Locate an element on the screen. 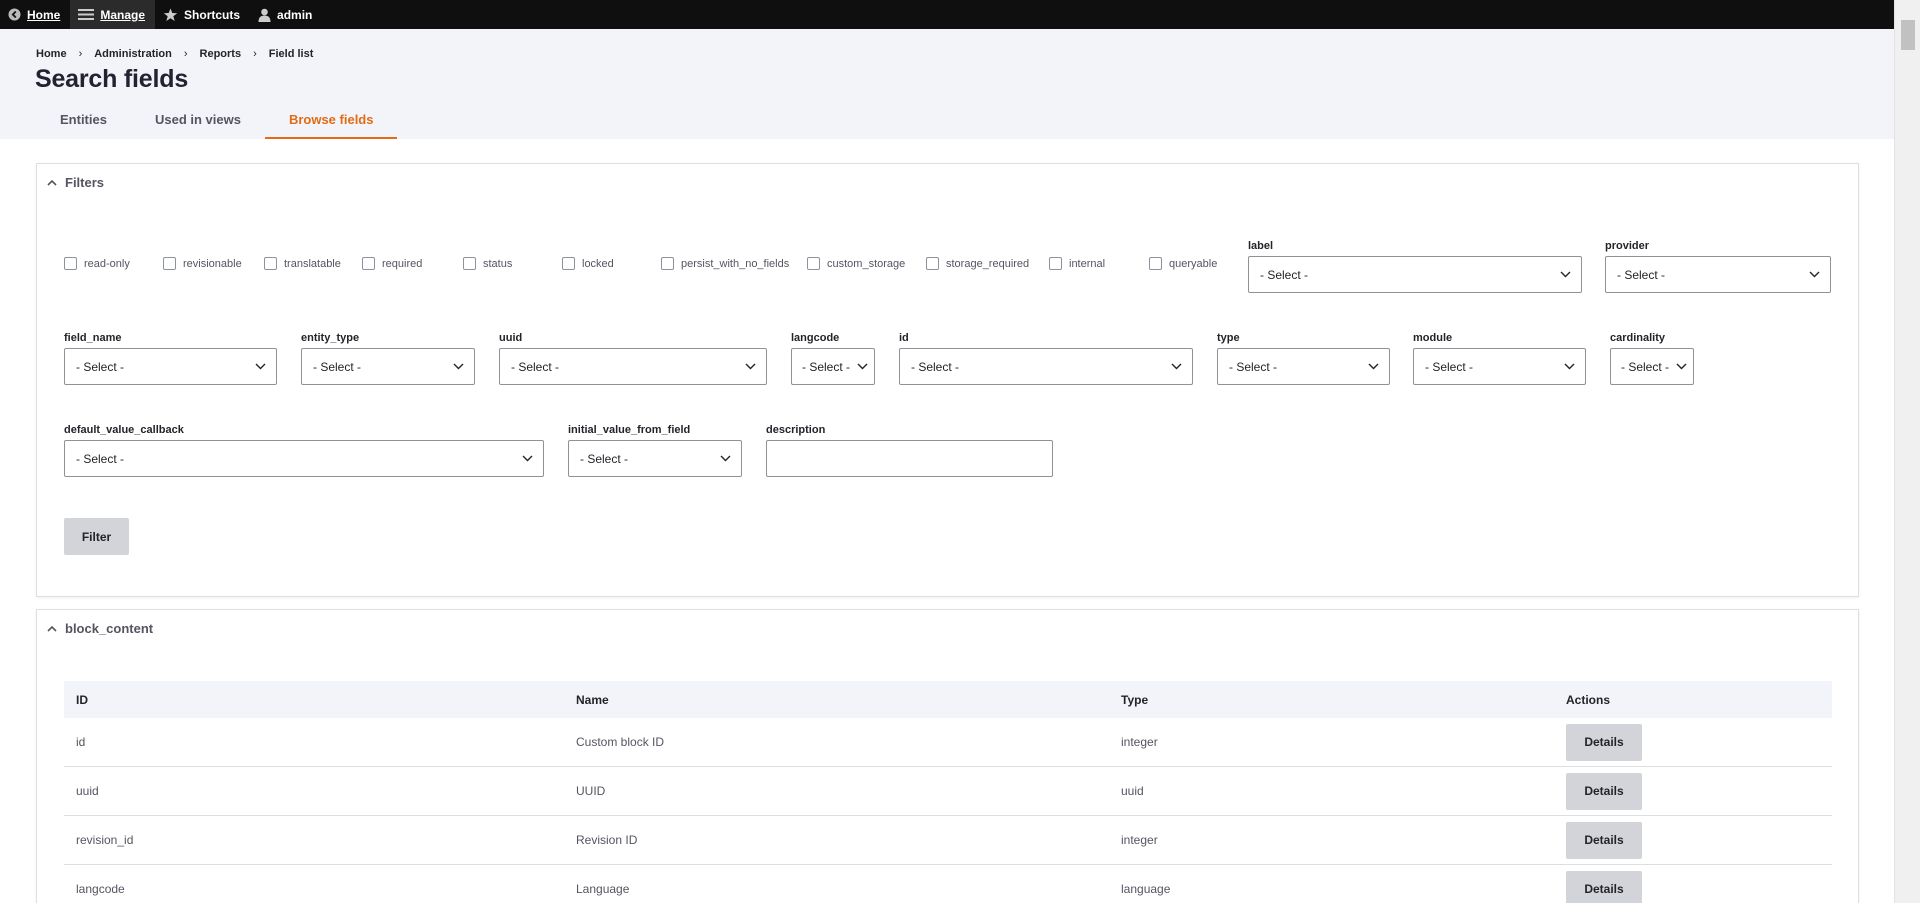 This screenshot has height=903, width=1920. description-filter: description is located at coordinates (909, 450).